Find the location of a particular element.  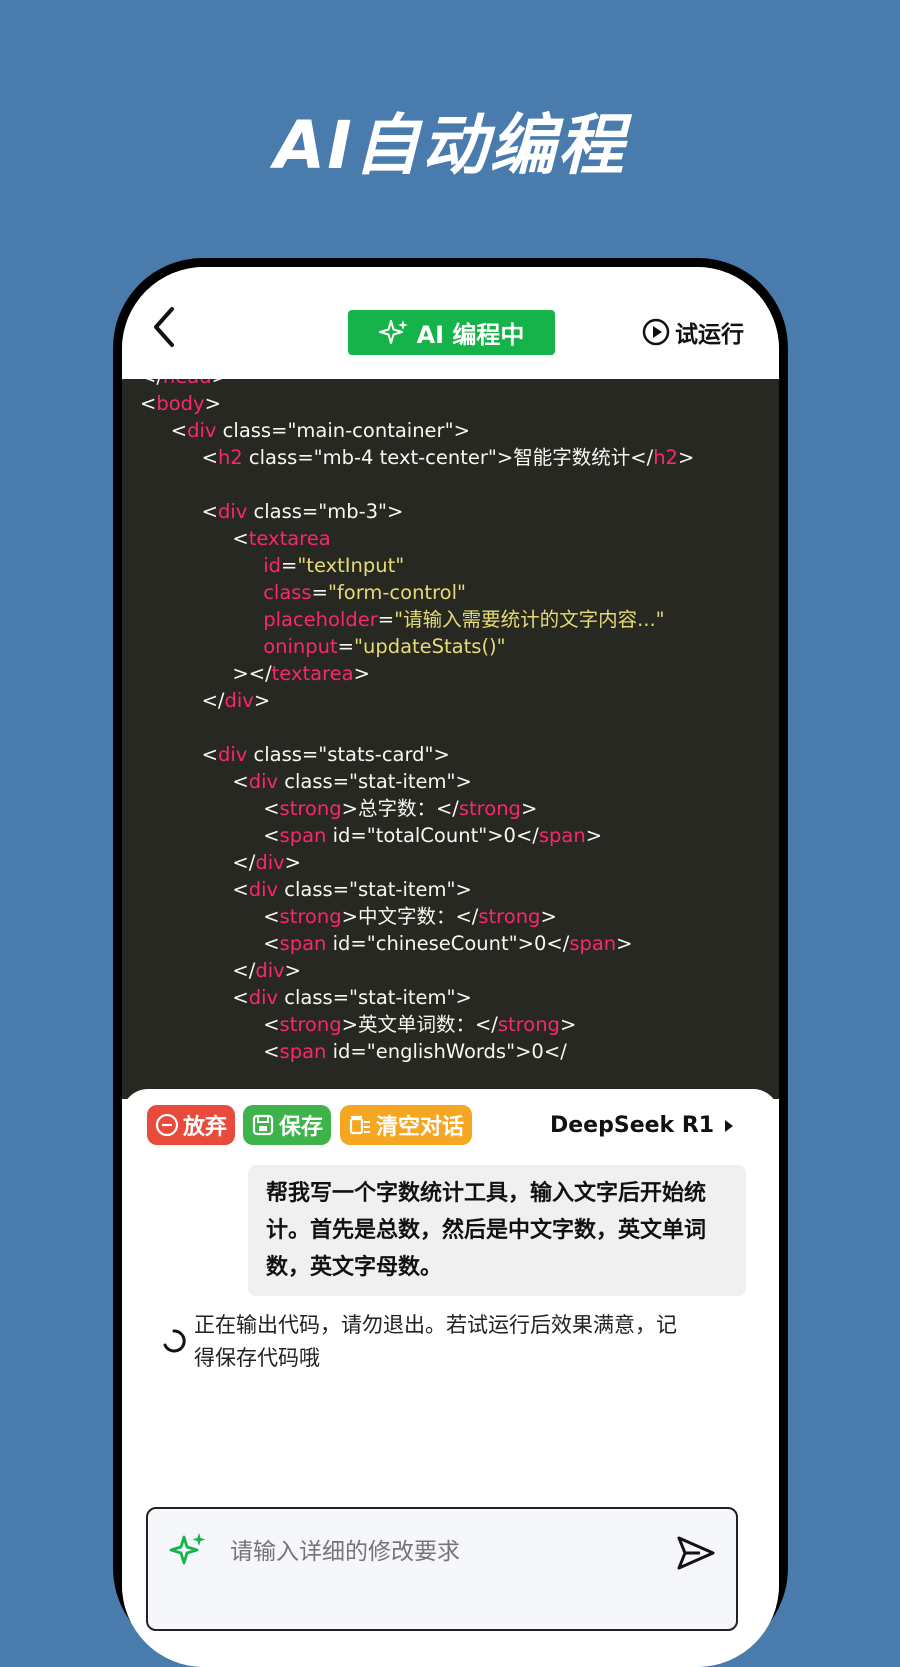

discard-button: 放弃 is located at coordinates (191, 1125).